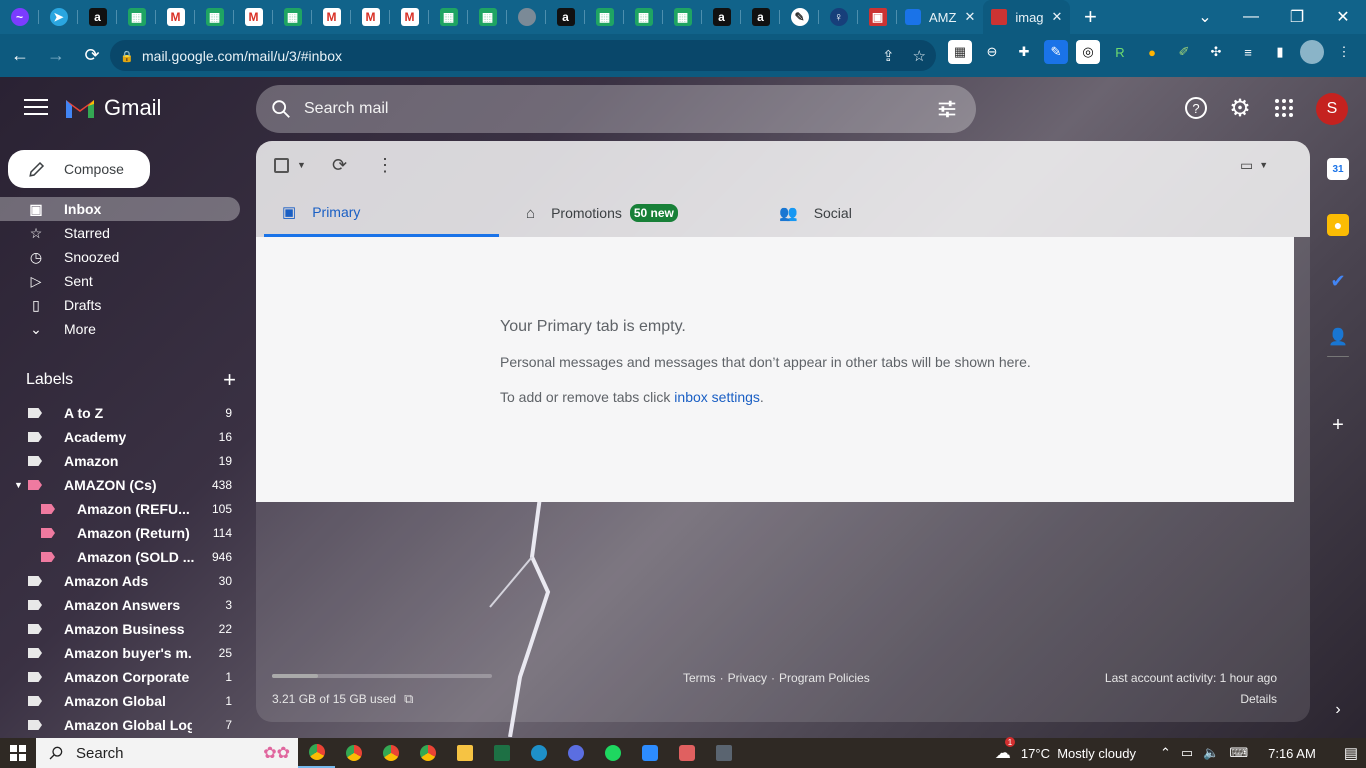 The width and height of the screenshot is (1366, 768). What do you see at coordinates (877, 17) in the screenshot?
I see `browser-tab-red: ▣` at bounding box center [877, 17].